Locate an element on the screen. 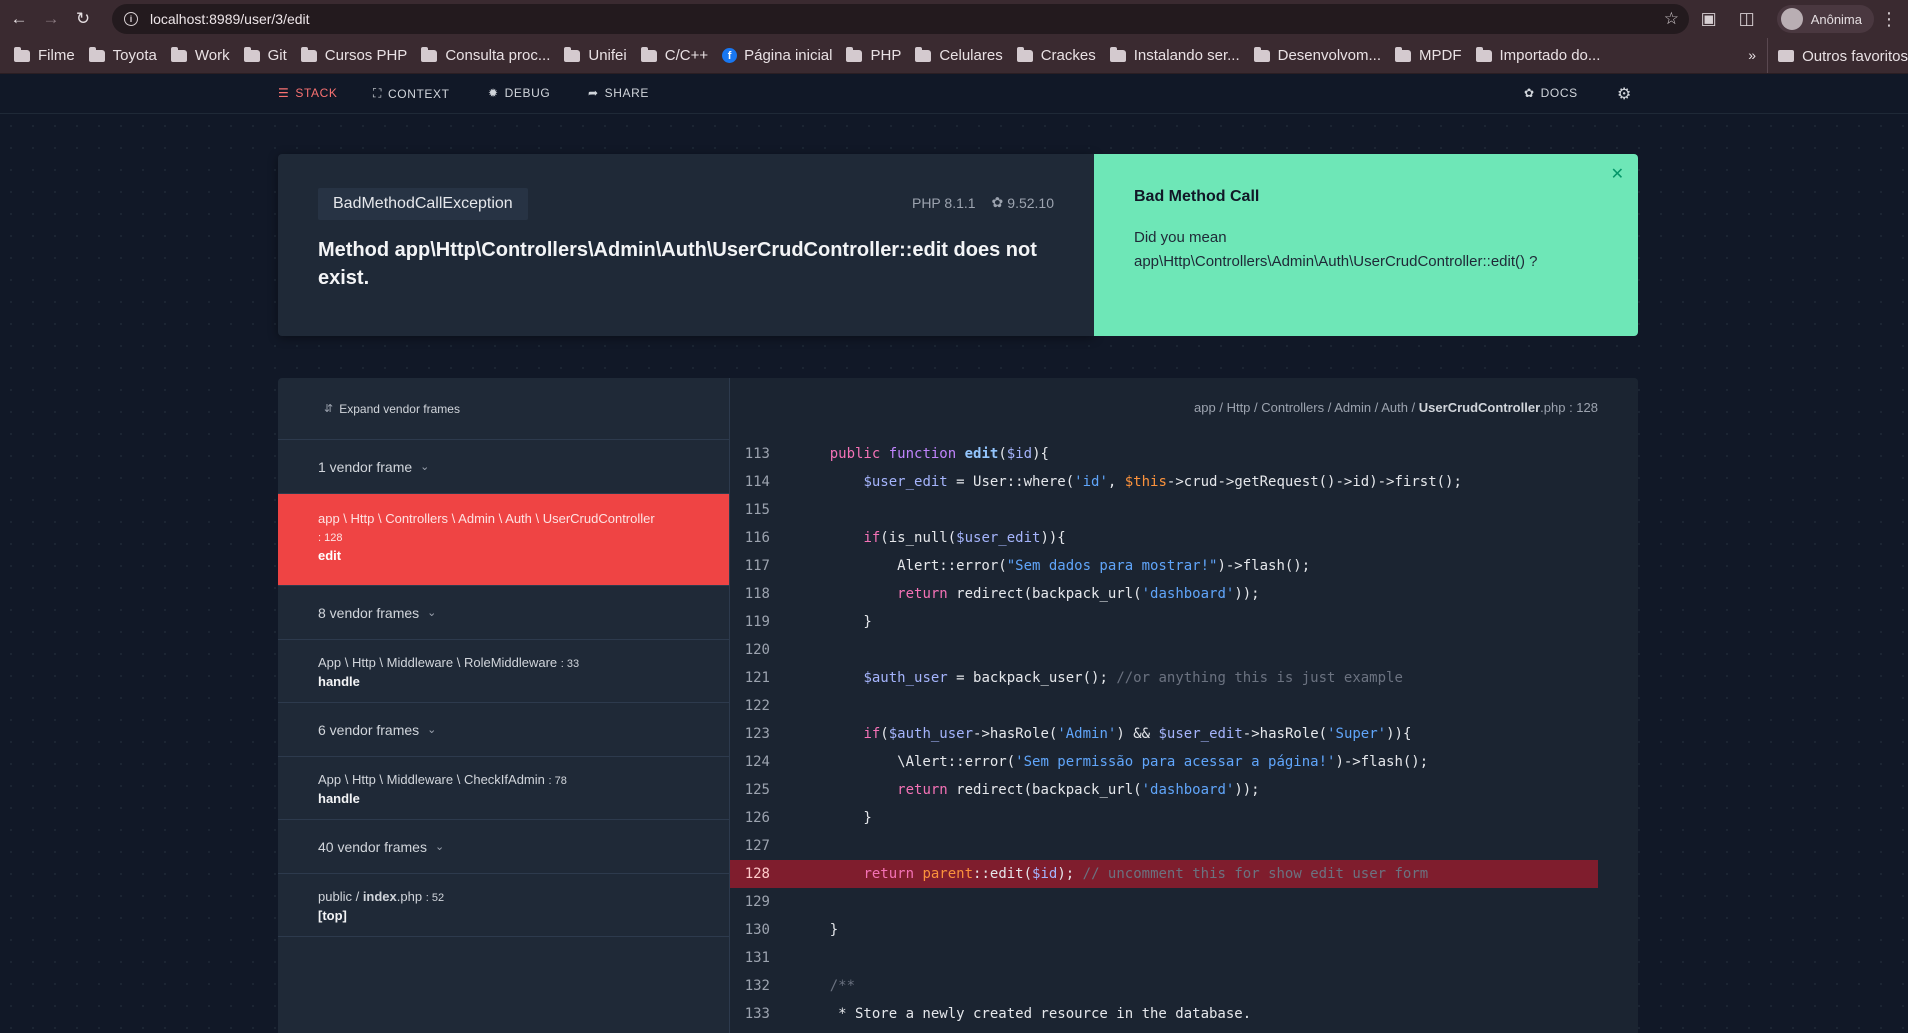 This screenshot has height=1033, width=1908. line-number: 131 is located at coordinates (757, 958).